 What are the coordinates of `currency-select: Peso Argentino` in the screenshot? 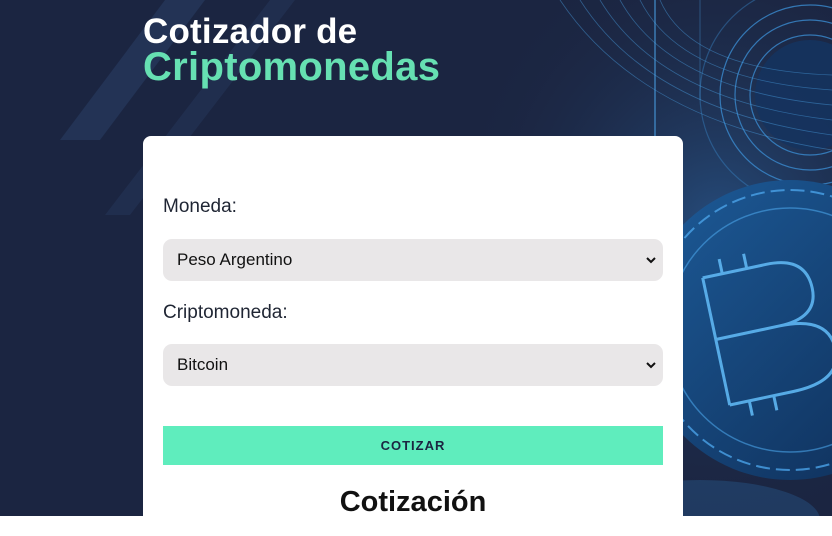 It's located at (413, 260).